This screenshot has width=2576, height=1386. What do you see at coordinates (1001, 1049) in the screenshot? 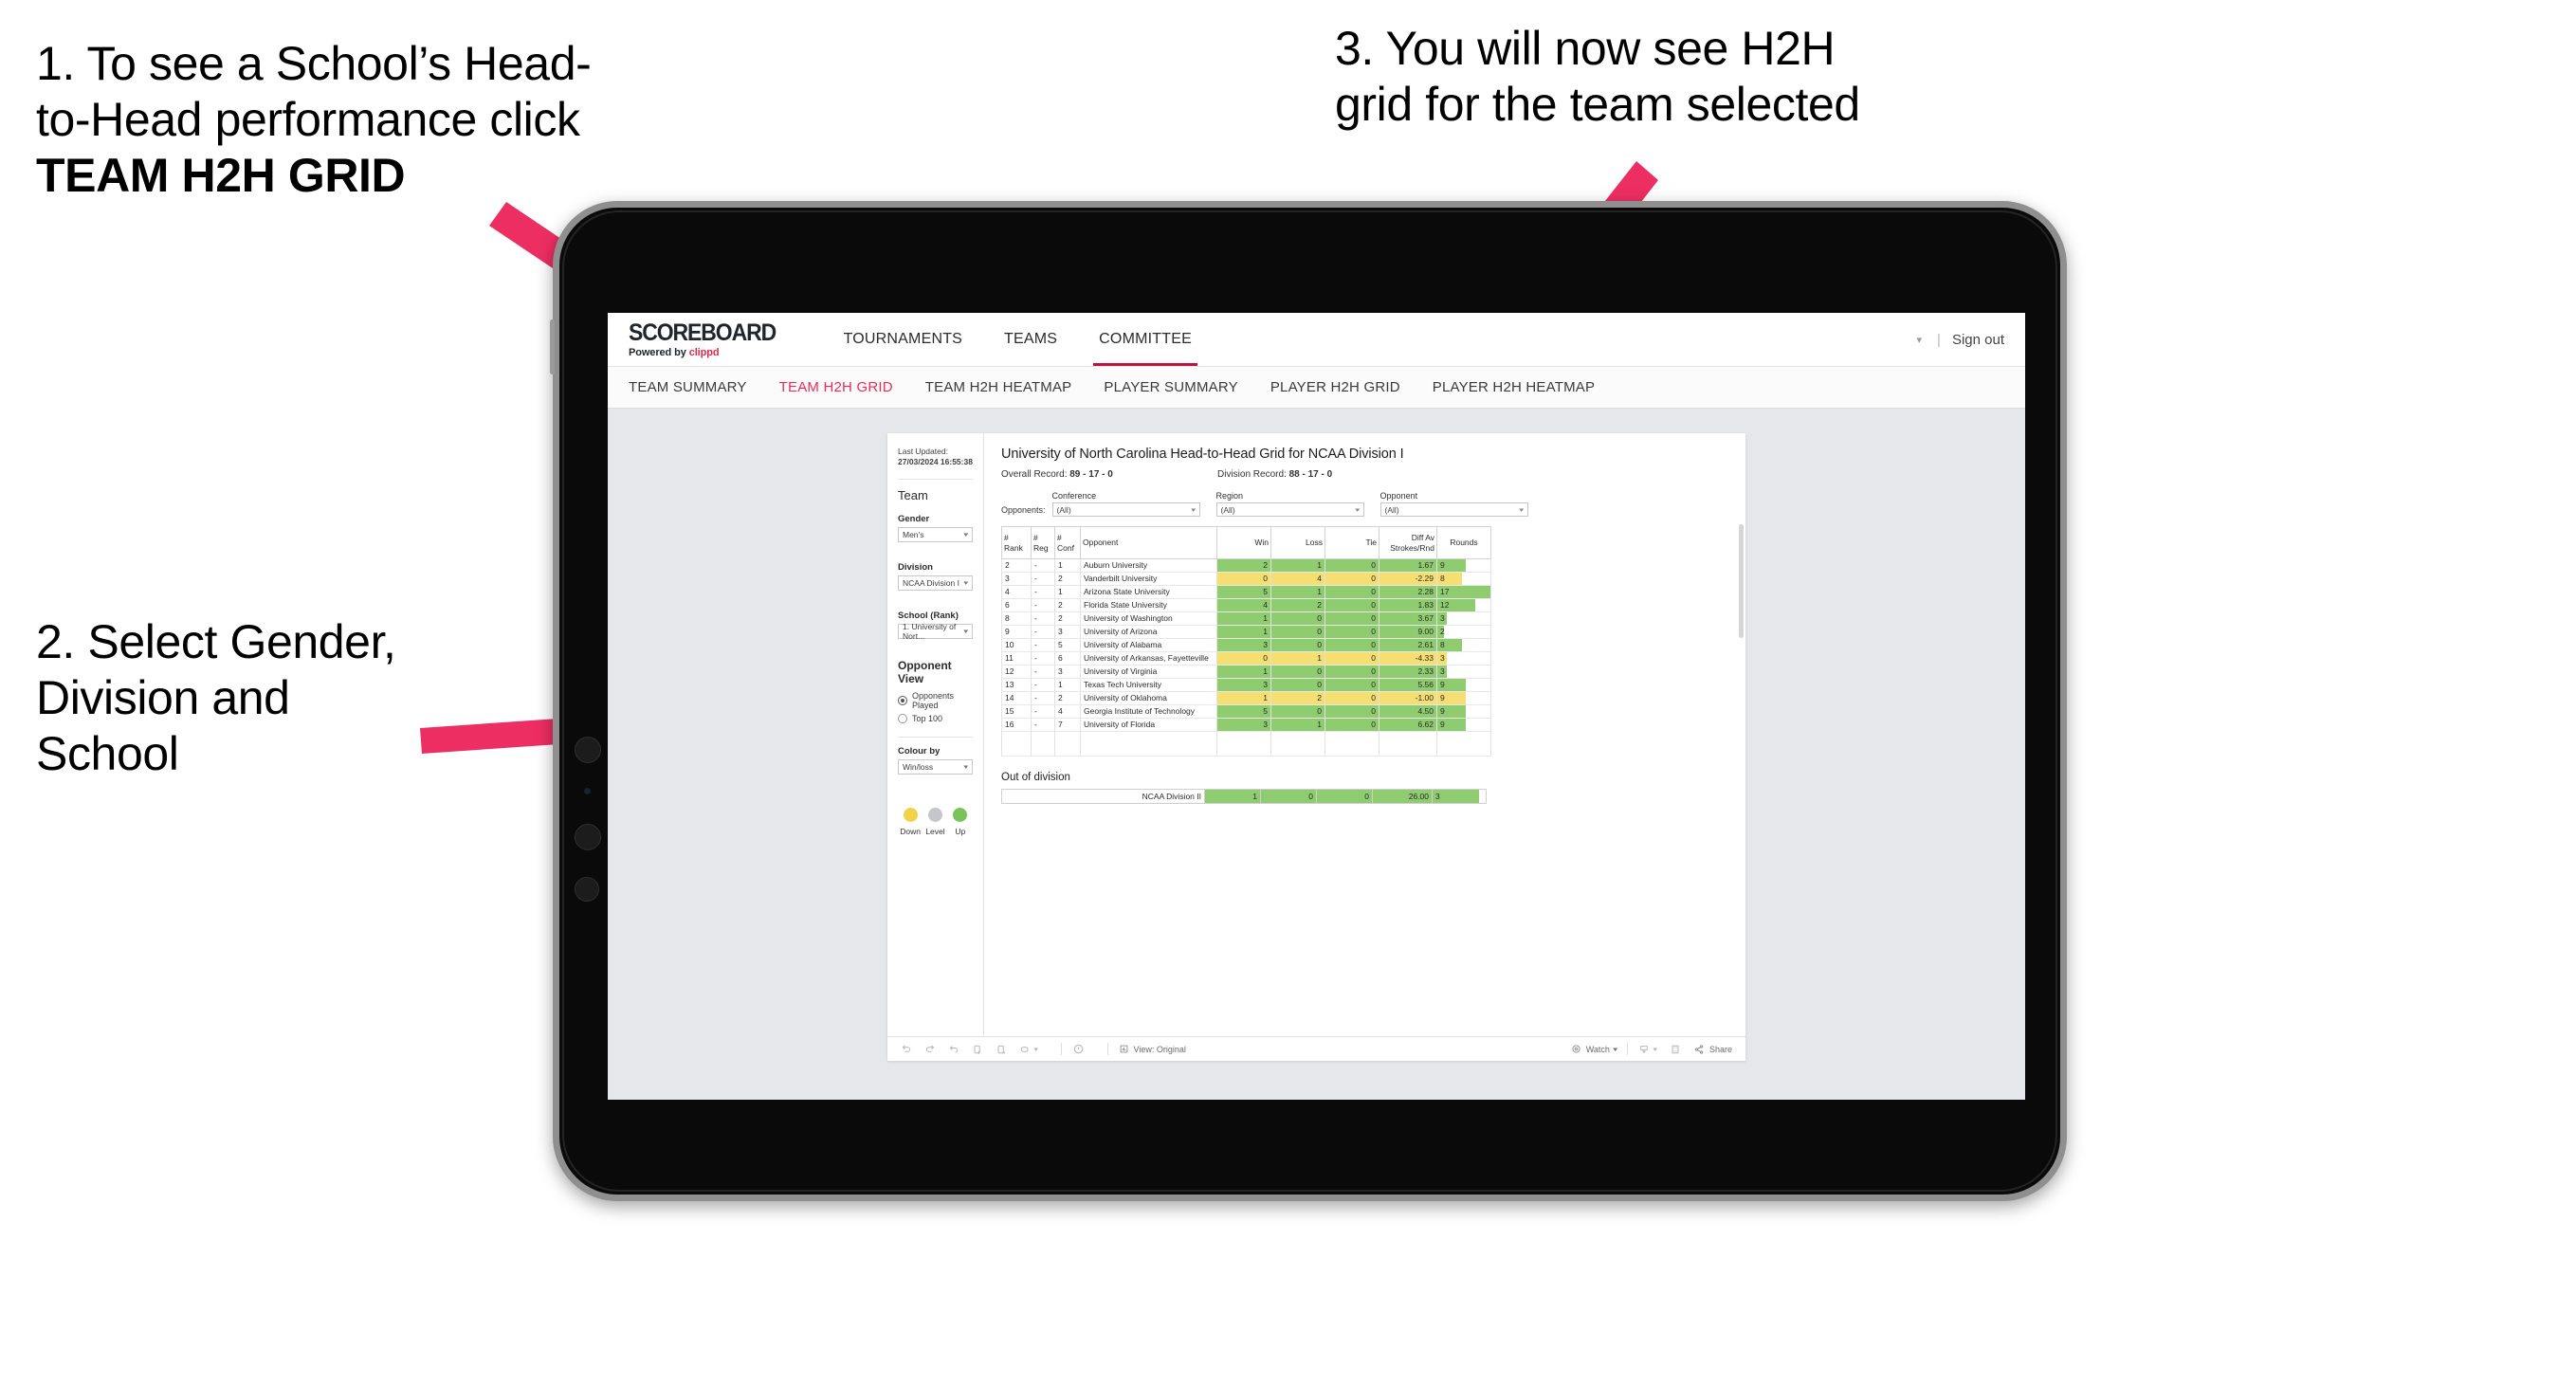
I see `pause-icon` at bounding box center [1001, 1049].